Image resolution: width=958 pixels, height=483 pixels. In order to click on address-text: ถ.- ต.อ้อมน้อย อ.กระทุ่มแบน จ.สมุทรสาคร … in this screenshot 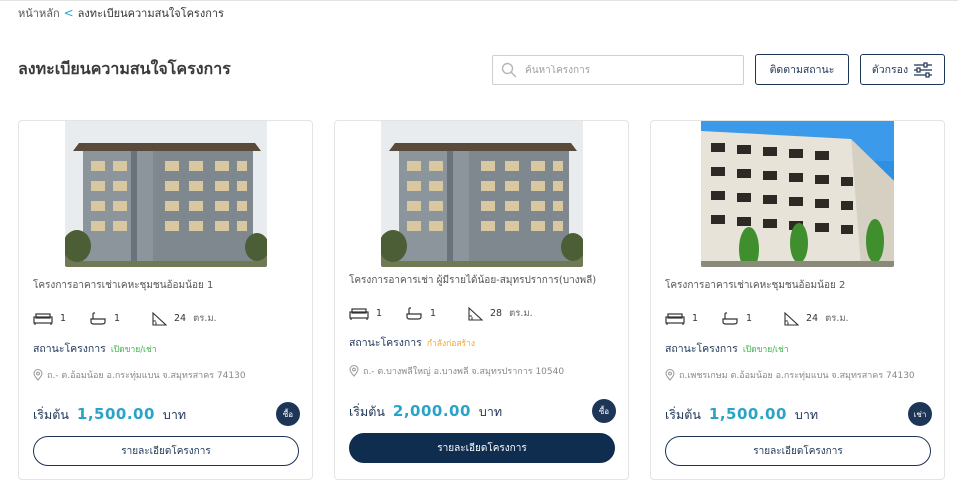, I will do `click(146, 376)`.